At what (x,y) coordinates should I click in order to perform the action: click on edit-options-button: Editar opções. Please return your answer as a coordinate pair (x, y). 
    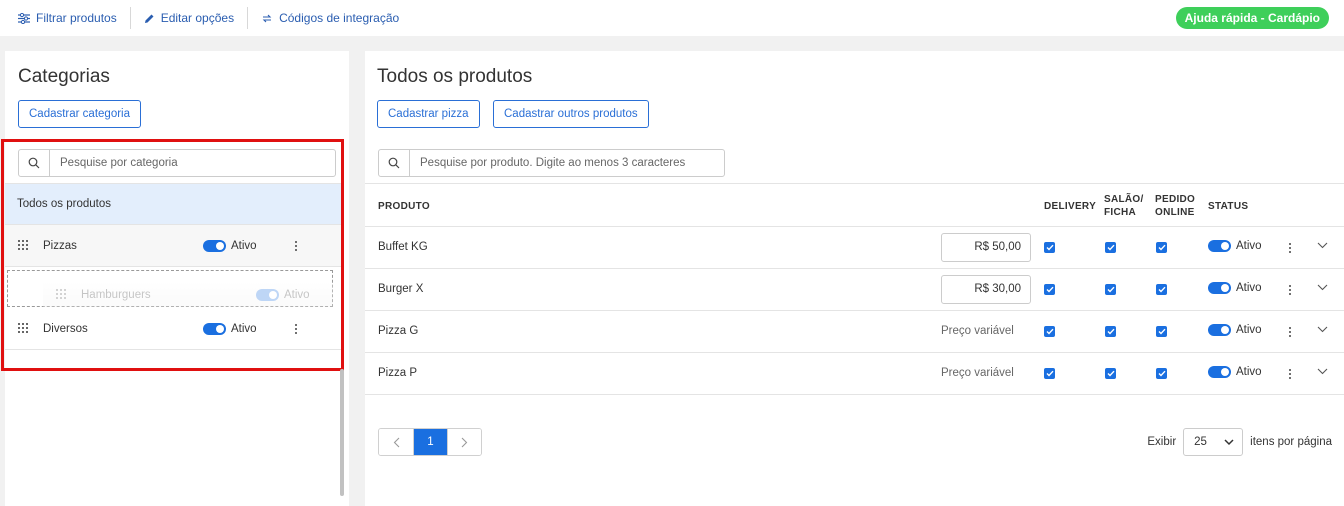
    Looking at the image, I should click on (189, 18).